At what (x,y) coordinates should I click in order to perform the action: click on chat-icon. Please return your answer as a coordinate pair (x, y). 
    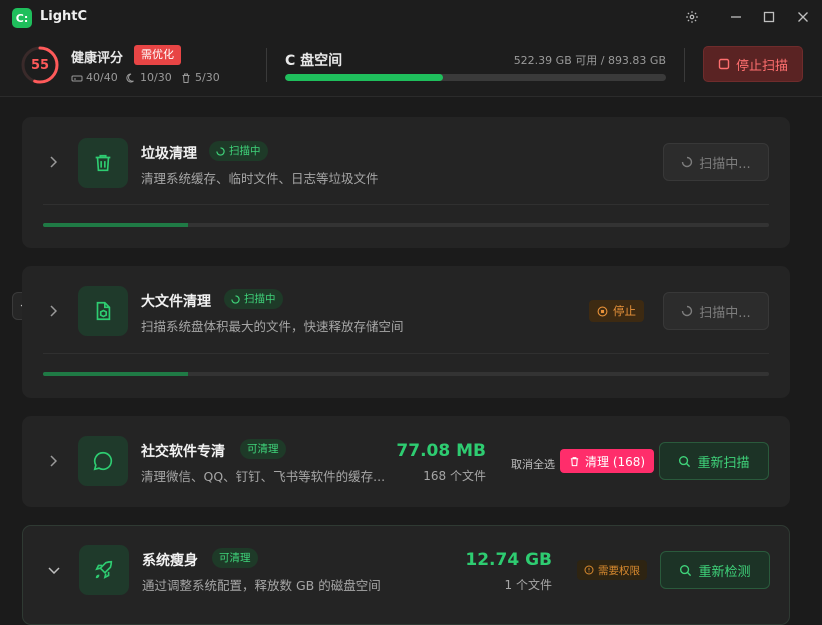
    Looking at the image, I should click on (103, 461).